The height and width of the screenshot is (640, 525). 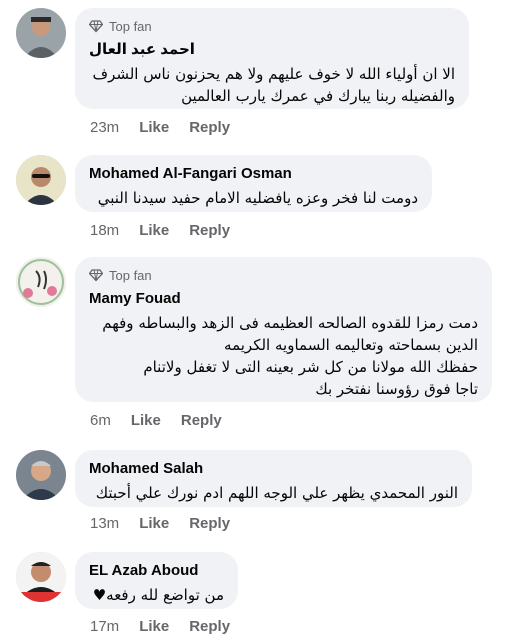 I want to click on comment-time: 23m, so click(x=104, y=127).